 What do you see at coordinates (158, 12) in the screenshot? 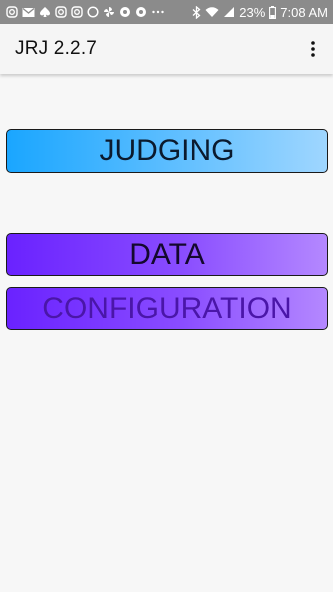
I see `more-dots-icon` at bounding box center [158, 12].